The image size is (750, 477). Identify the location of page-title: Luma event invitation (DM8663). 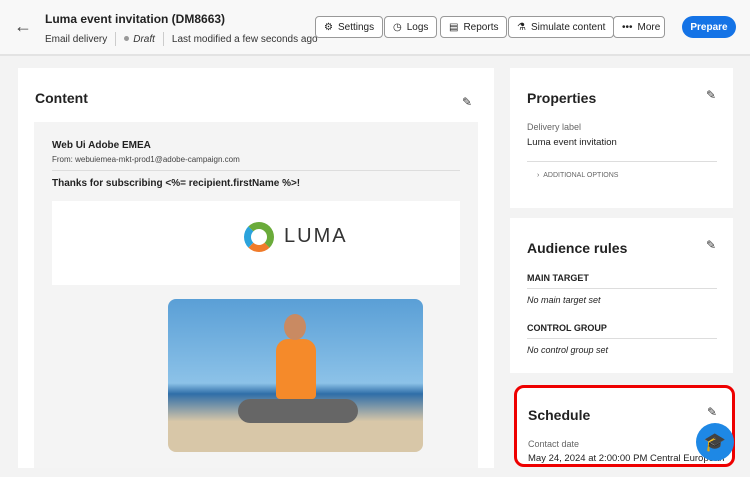
(135, 19).